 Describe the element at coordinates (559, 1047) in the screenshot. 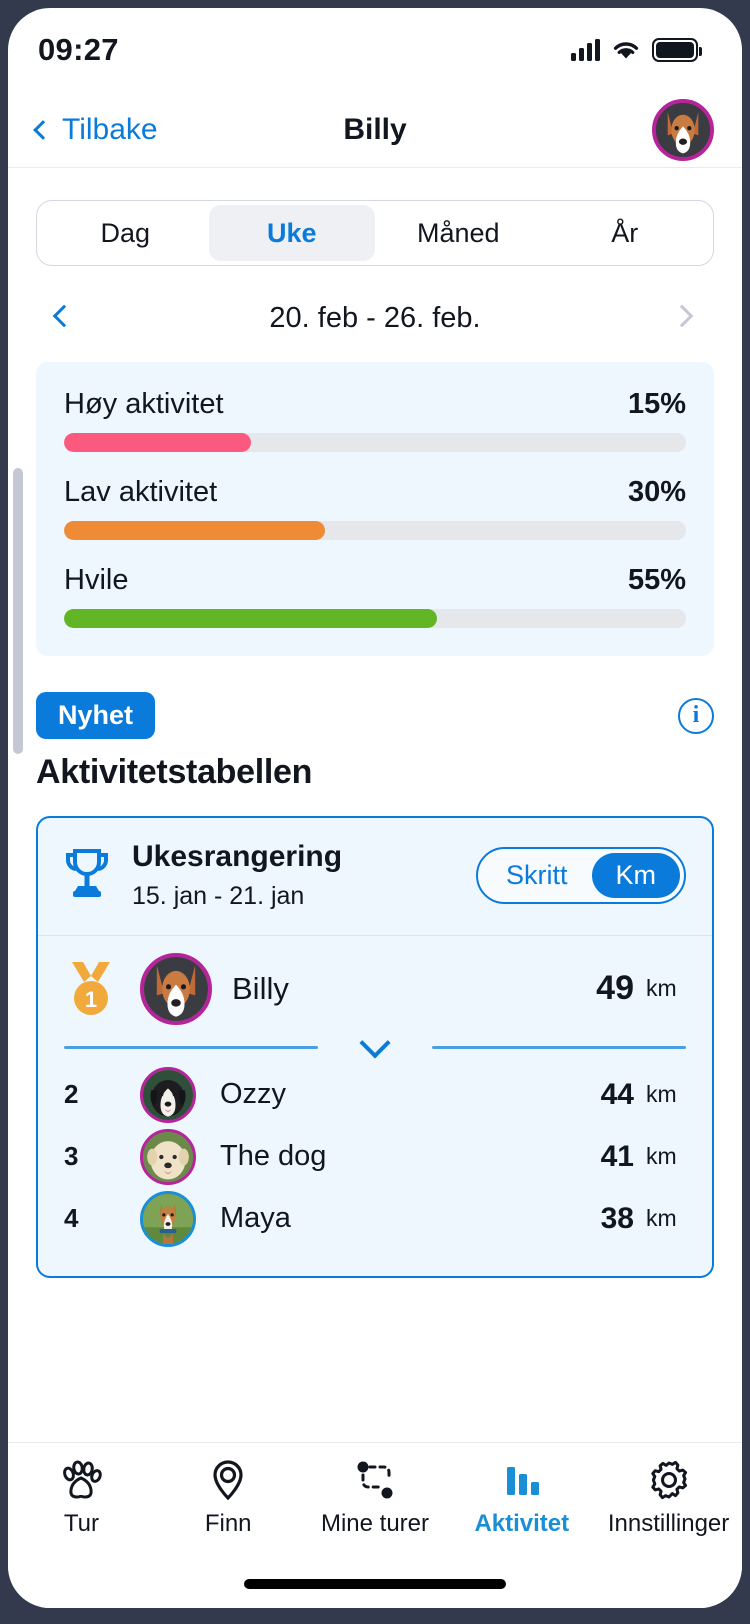

I see `divider-line-right` at that location.